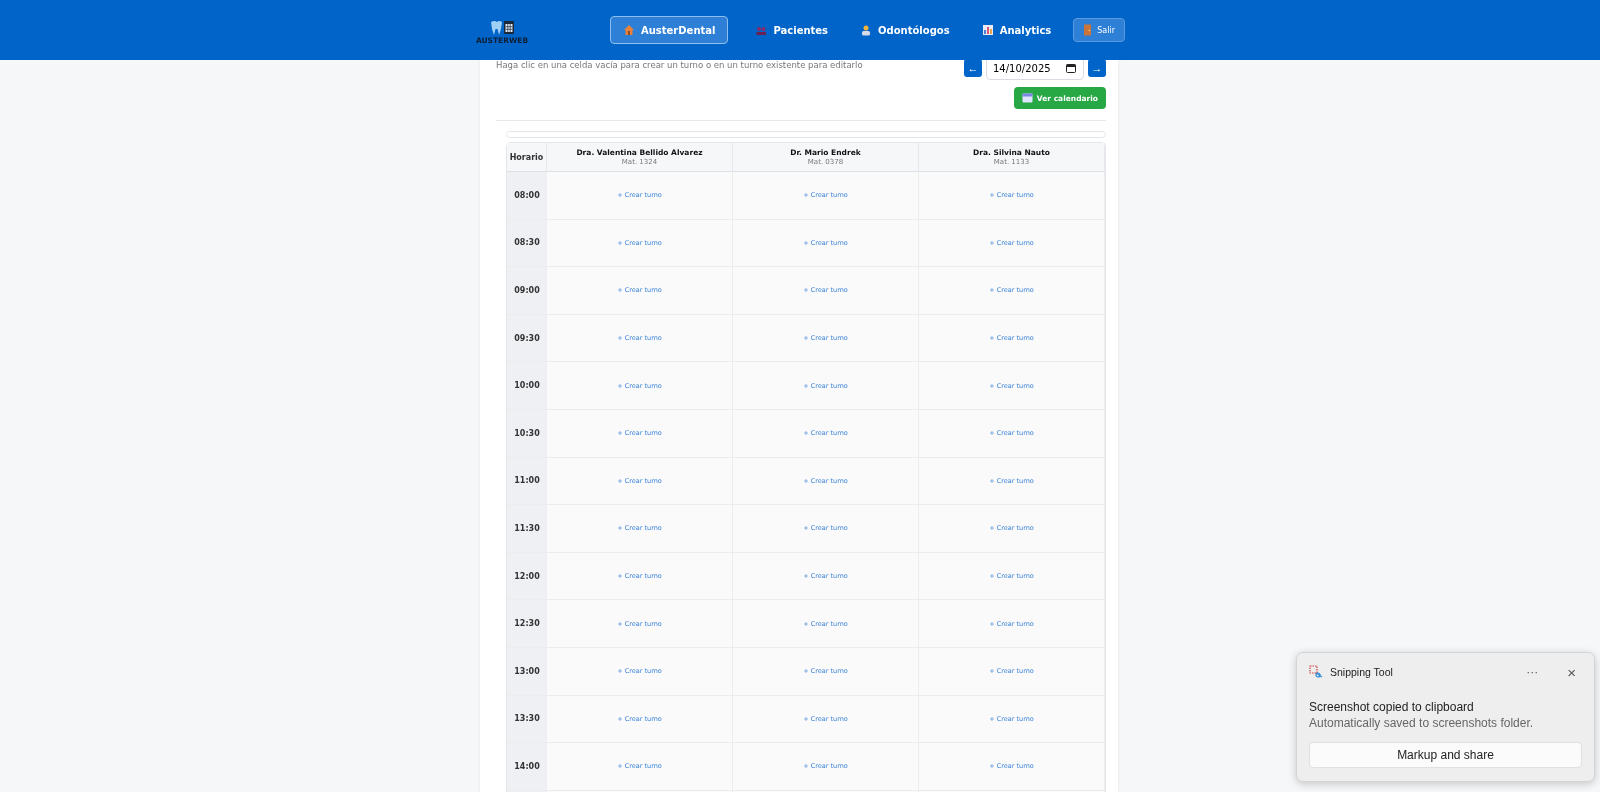  Describe the element at coordinates (527, 624) in the screenshot. I see `time-cell: 12:30` at that location.